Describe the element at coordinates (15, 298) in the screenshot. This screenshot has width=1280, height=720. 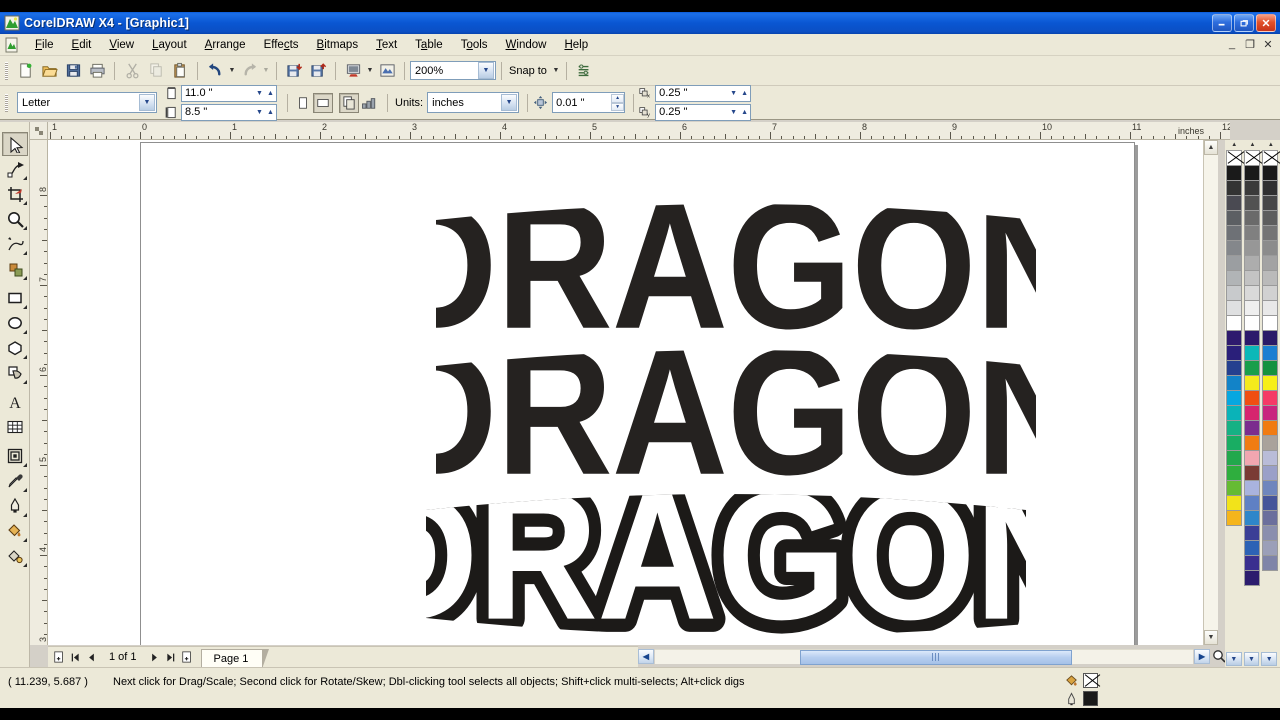
I see `rectangle-tool` at that location.